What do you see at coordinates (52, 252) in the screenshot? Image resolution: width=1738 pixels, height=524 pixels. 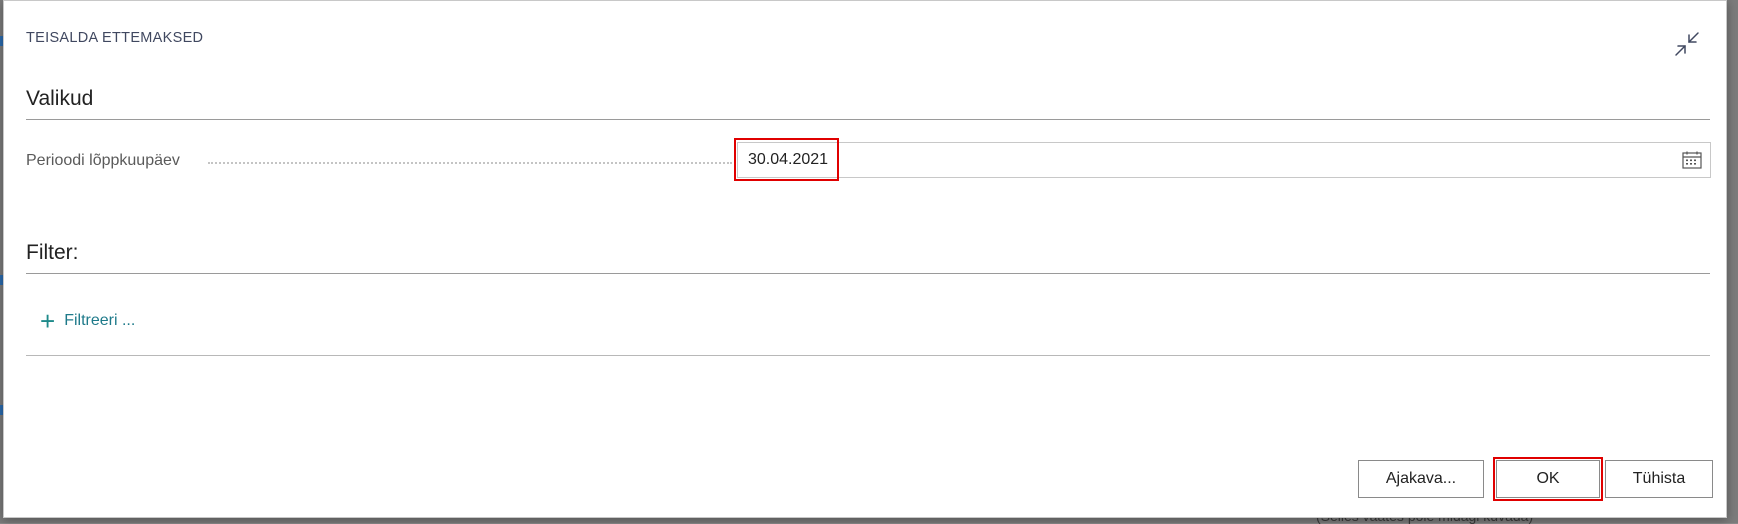 I see `filter-section-title: Filter:` at bounding box center [52, 252].